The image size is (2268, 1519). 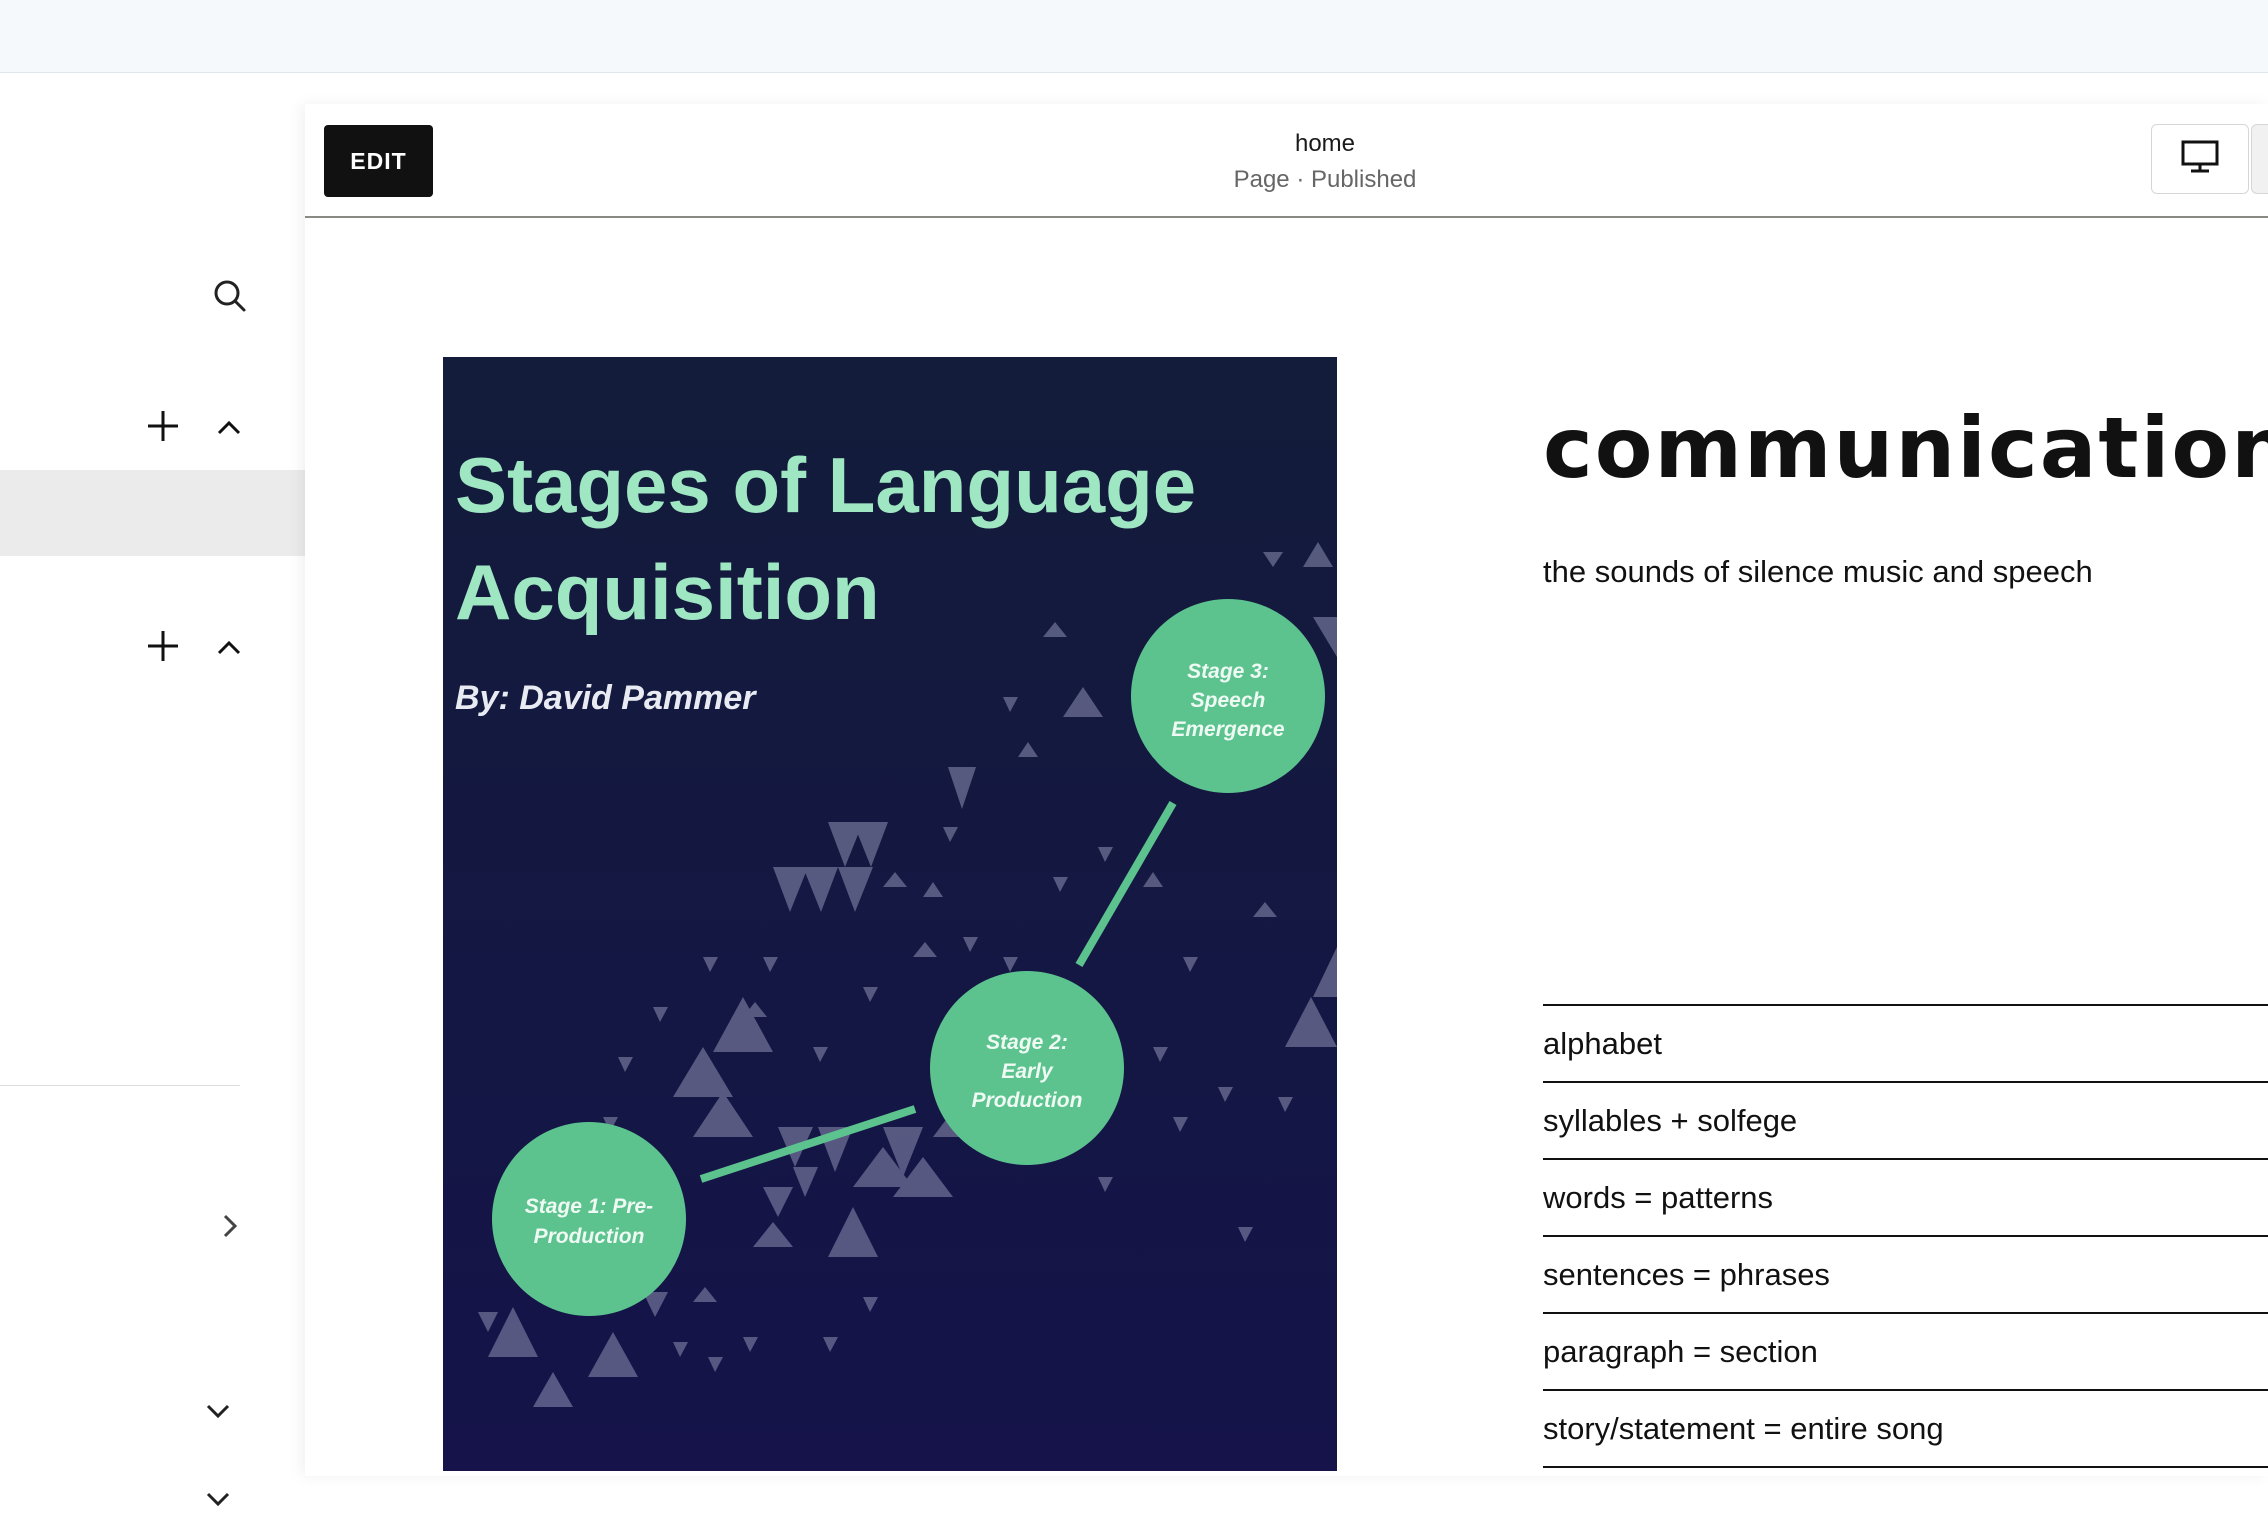 I want to click on chevron-right-icon, so click(x=230, y=1226).